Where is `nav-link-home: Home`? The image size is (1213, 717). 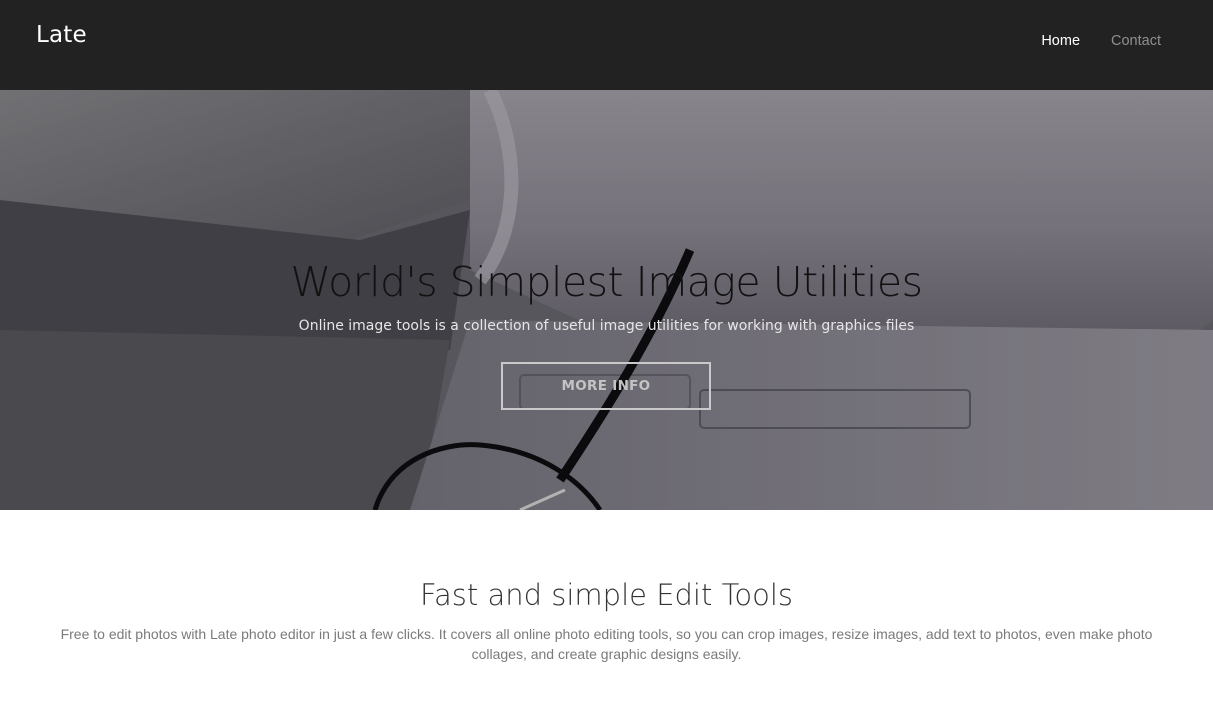
nav-link-home: Home is located at coordinates (1060, 41).